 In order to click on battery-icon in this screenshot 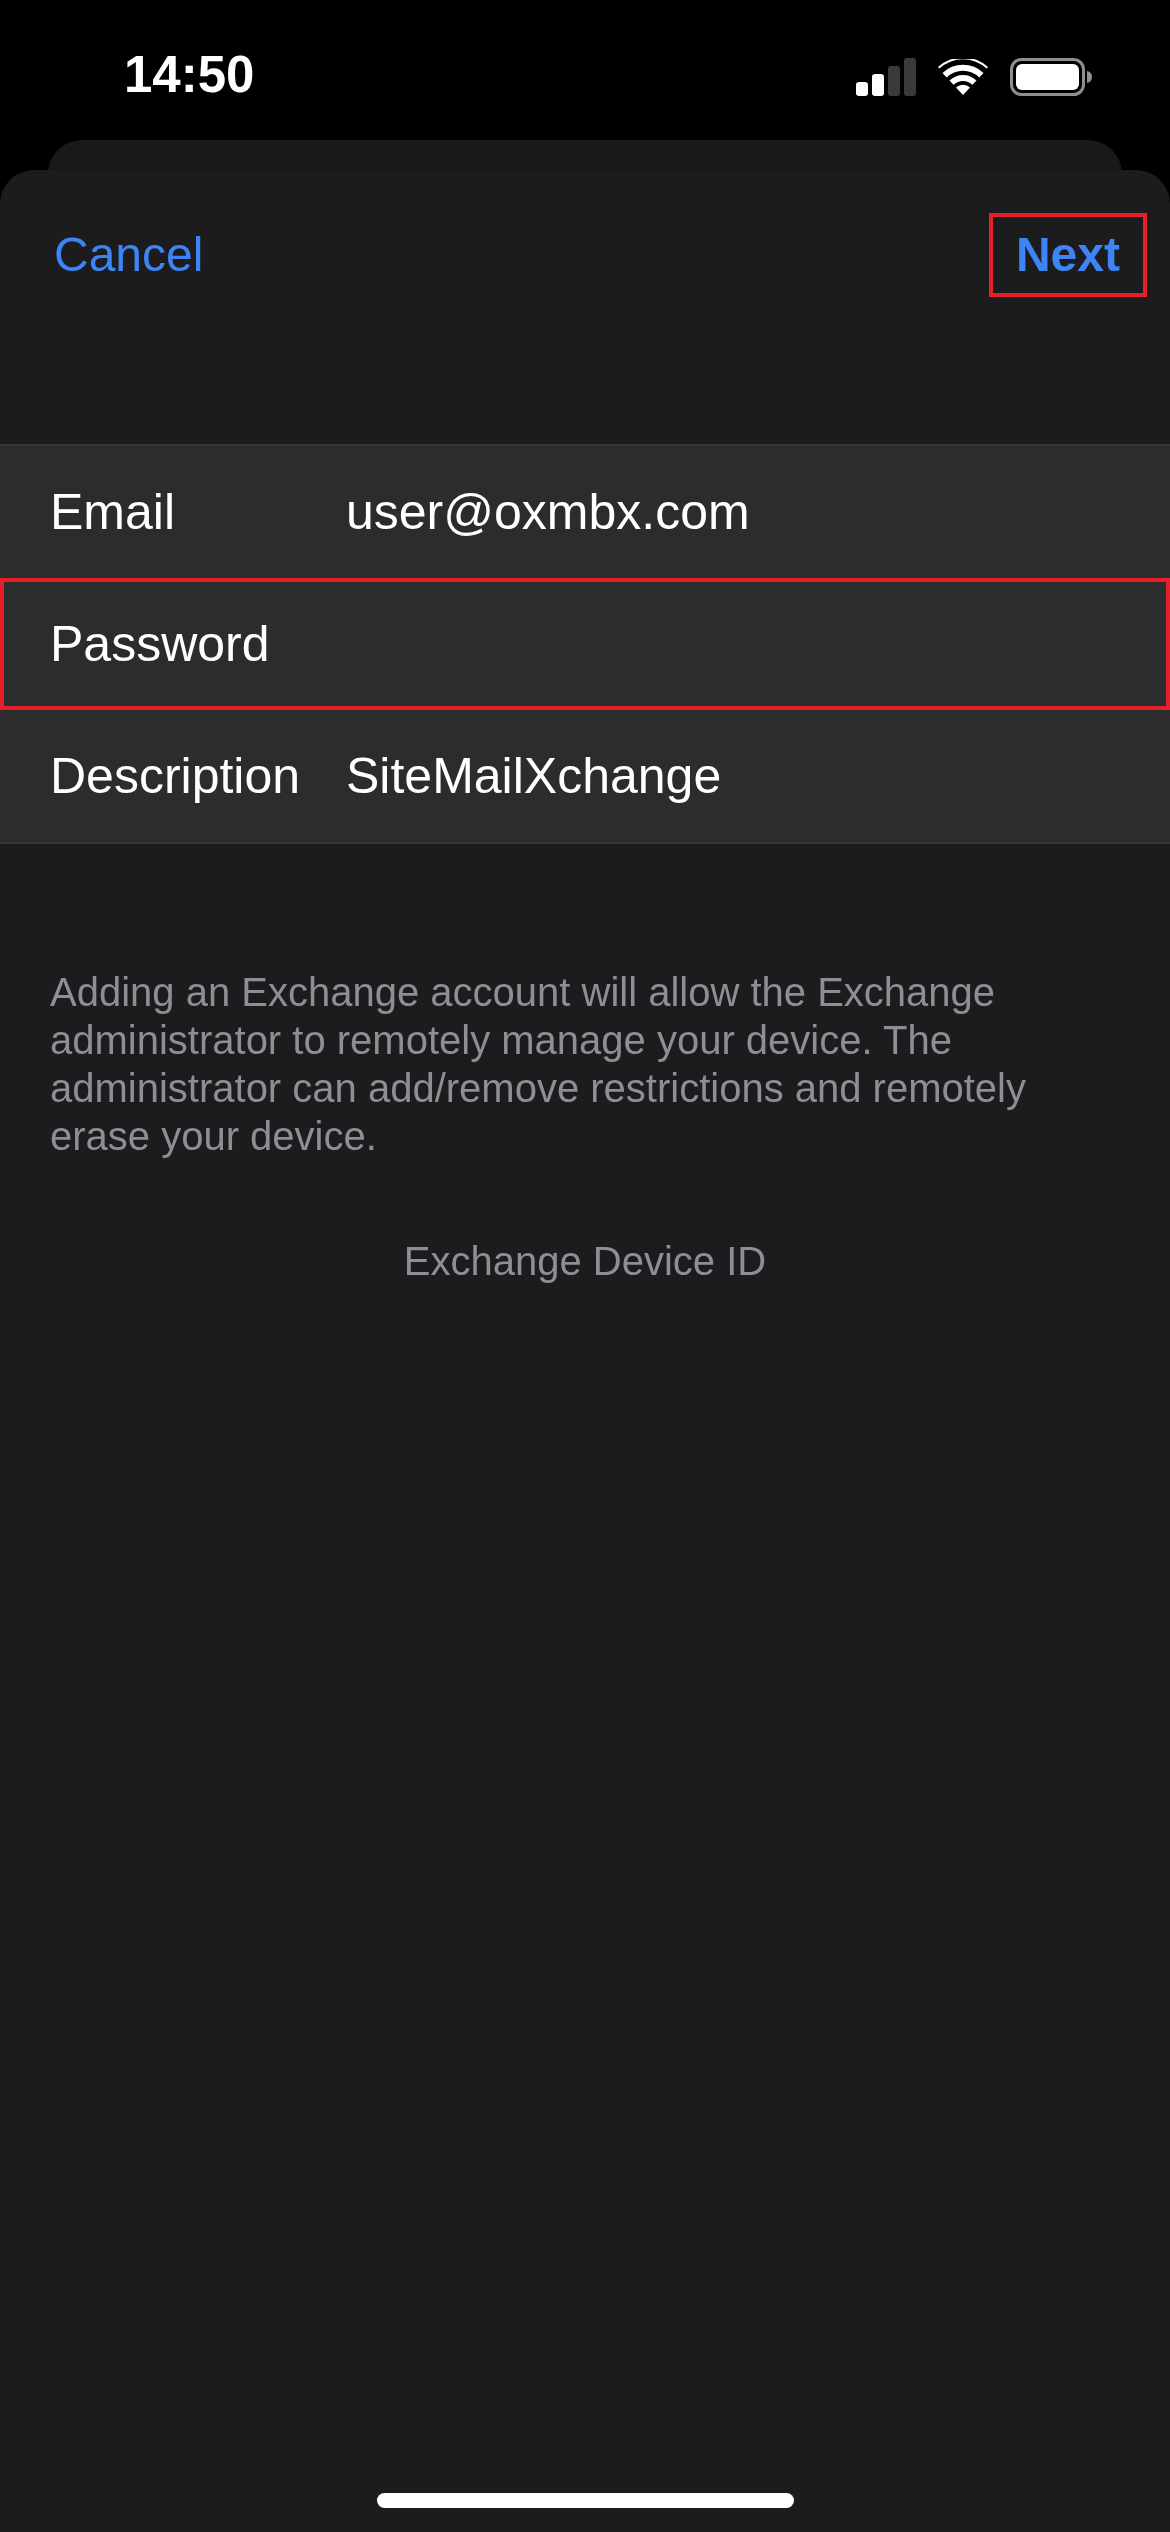, I will do `click(1051, 77)`.